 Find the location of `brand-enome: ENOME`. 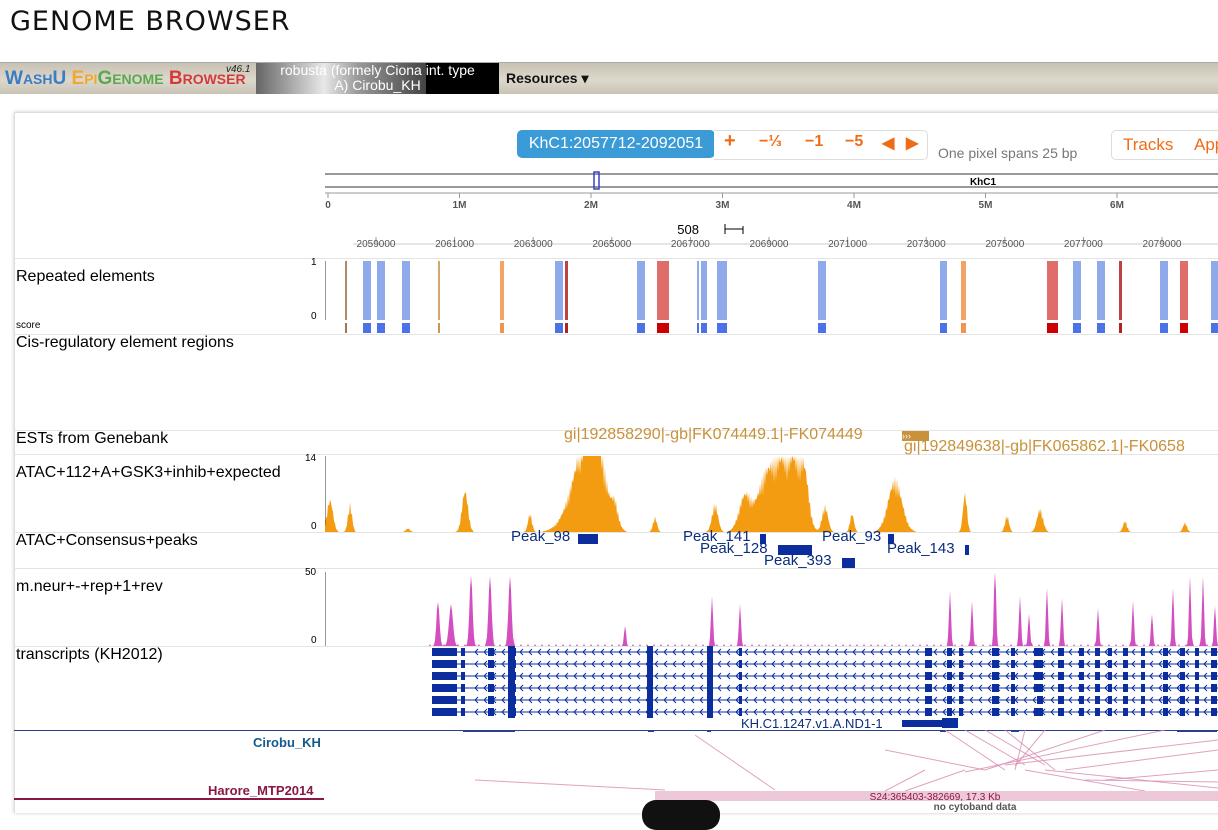

brand-enome: ENOME is located at coordinates (138, 79).